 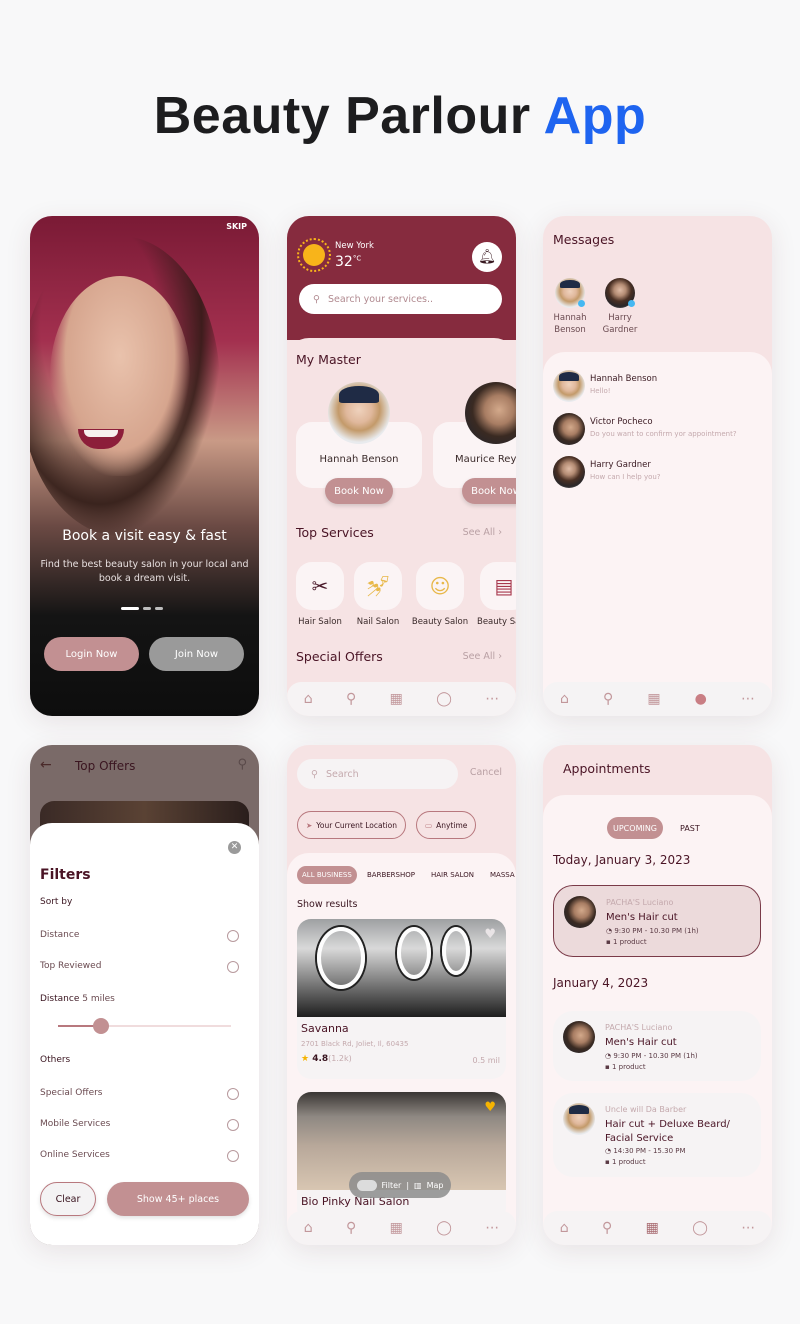 I want to click on online-indicator, so click(x=581, y=303).